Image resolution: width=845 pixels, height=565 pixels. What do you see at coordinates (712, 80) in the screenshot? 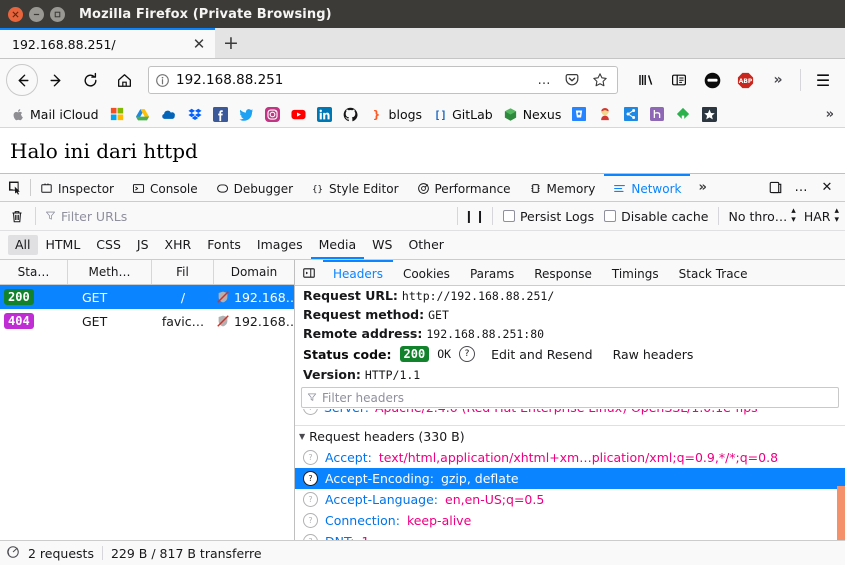
I see `private-mask-icon` at bounding box center [712, 80].